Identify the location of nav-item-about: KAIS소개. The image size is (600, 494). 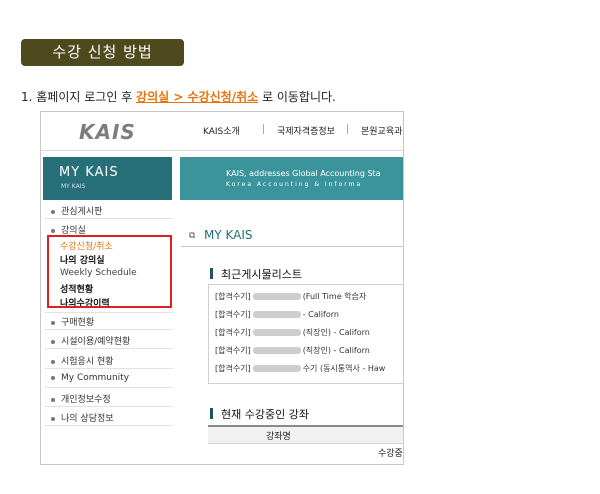
(221, 130).